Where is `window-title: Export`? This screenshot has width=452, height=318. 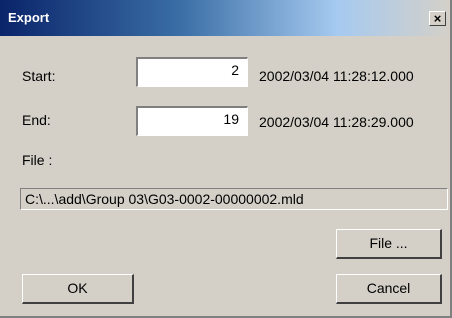
window-title: Export is located at coordinates (29, 17).